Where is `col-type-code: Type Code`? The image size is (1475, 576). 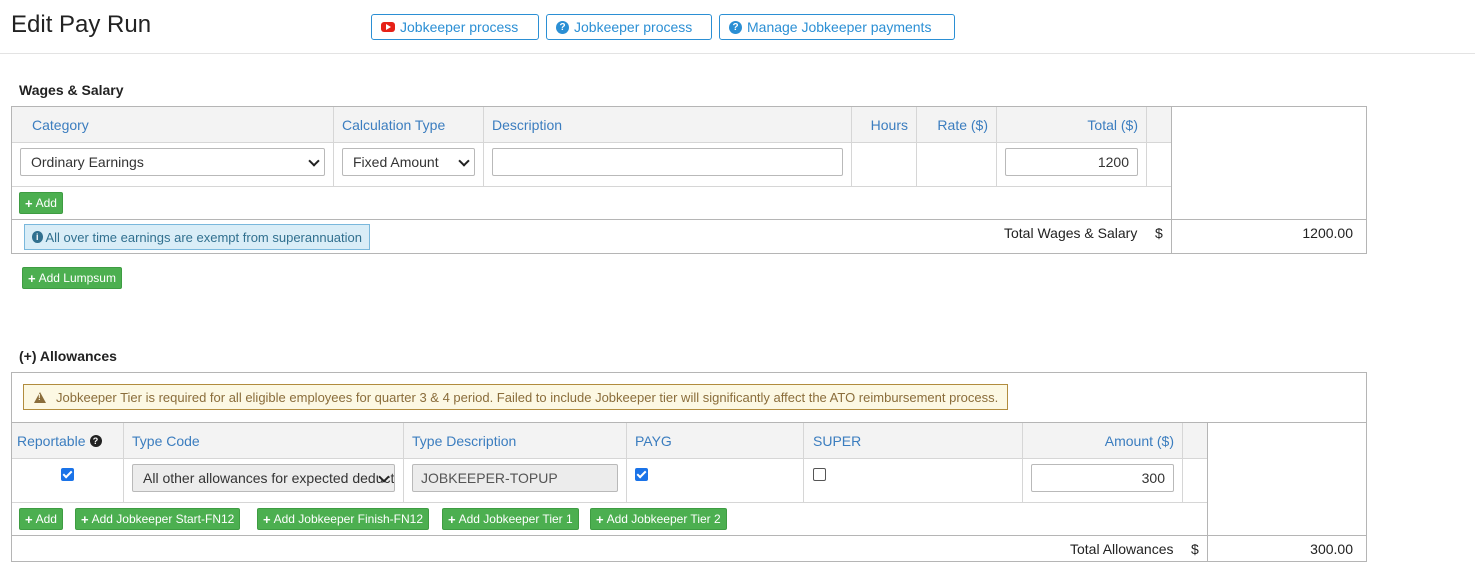 col-type-code: Type Code is located at coordinates (166, 441).